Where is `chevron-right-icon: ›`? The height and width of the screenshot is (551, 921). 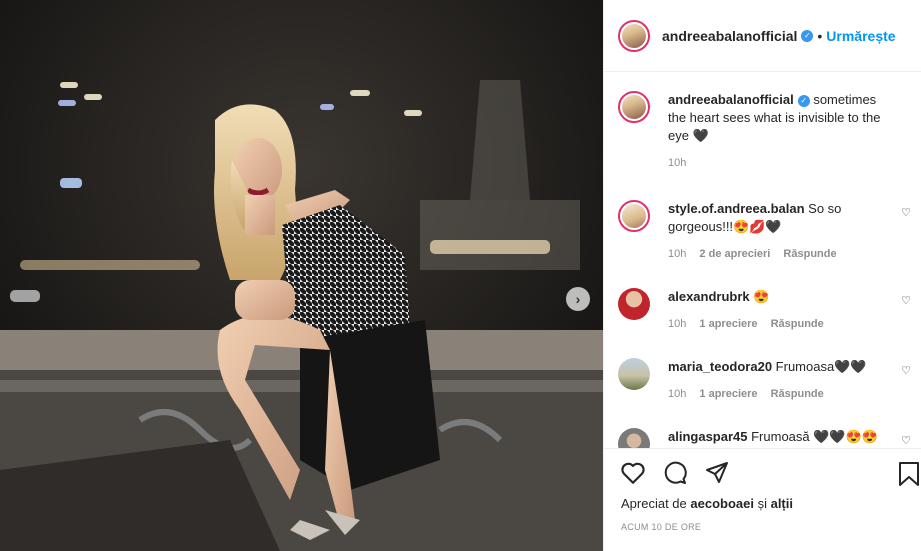
chevron-right-icon: › is located at coordinates (578, 299).